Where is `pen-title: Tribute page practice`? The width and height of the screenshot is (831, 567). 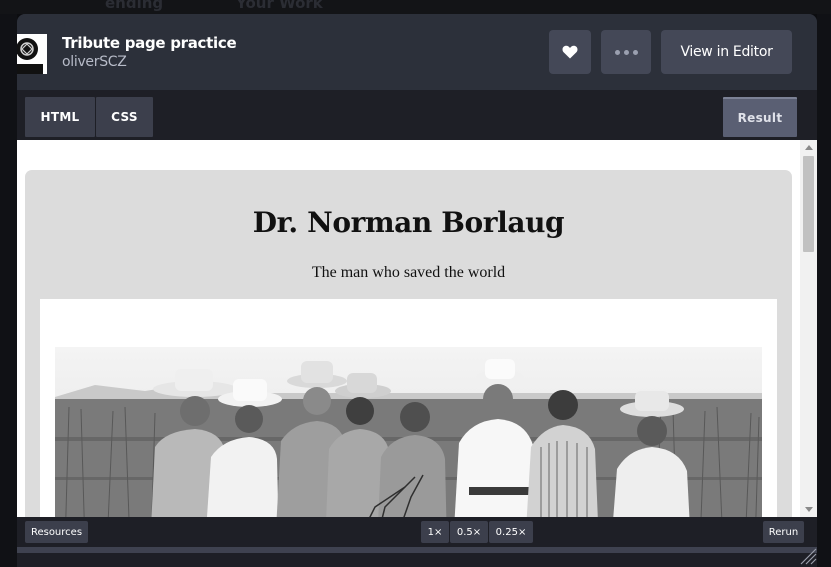 pen-title: Tribute page practice is located at coordinates (149, 43).